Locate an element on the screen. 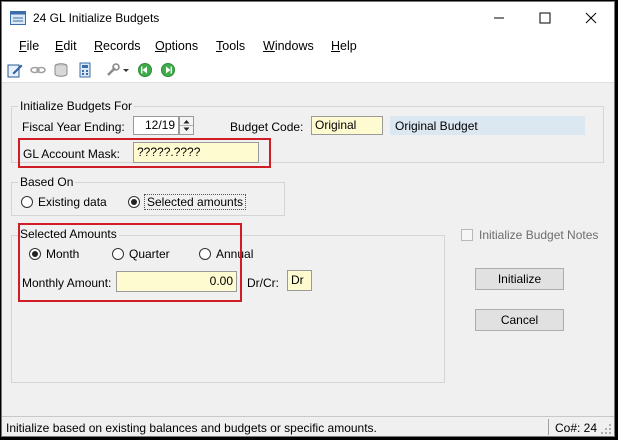 The image size is (618, 440). spinner-arrows-icon is located at coordinates (186, 125).